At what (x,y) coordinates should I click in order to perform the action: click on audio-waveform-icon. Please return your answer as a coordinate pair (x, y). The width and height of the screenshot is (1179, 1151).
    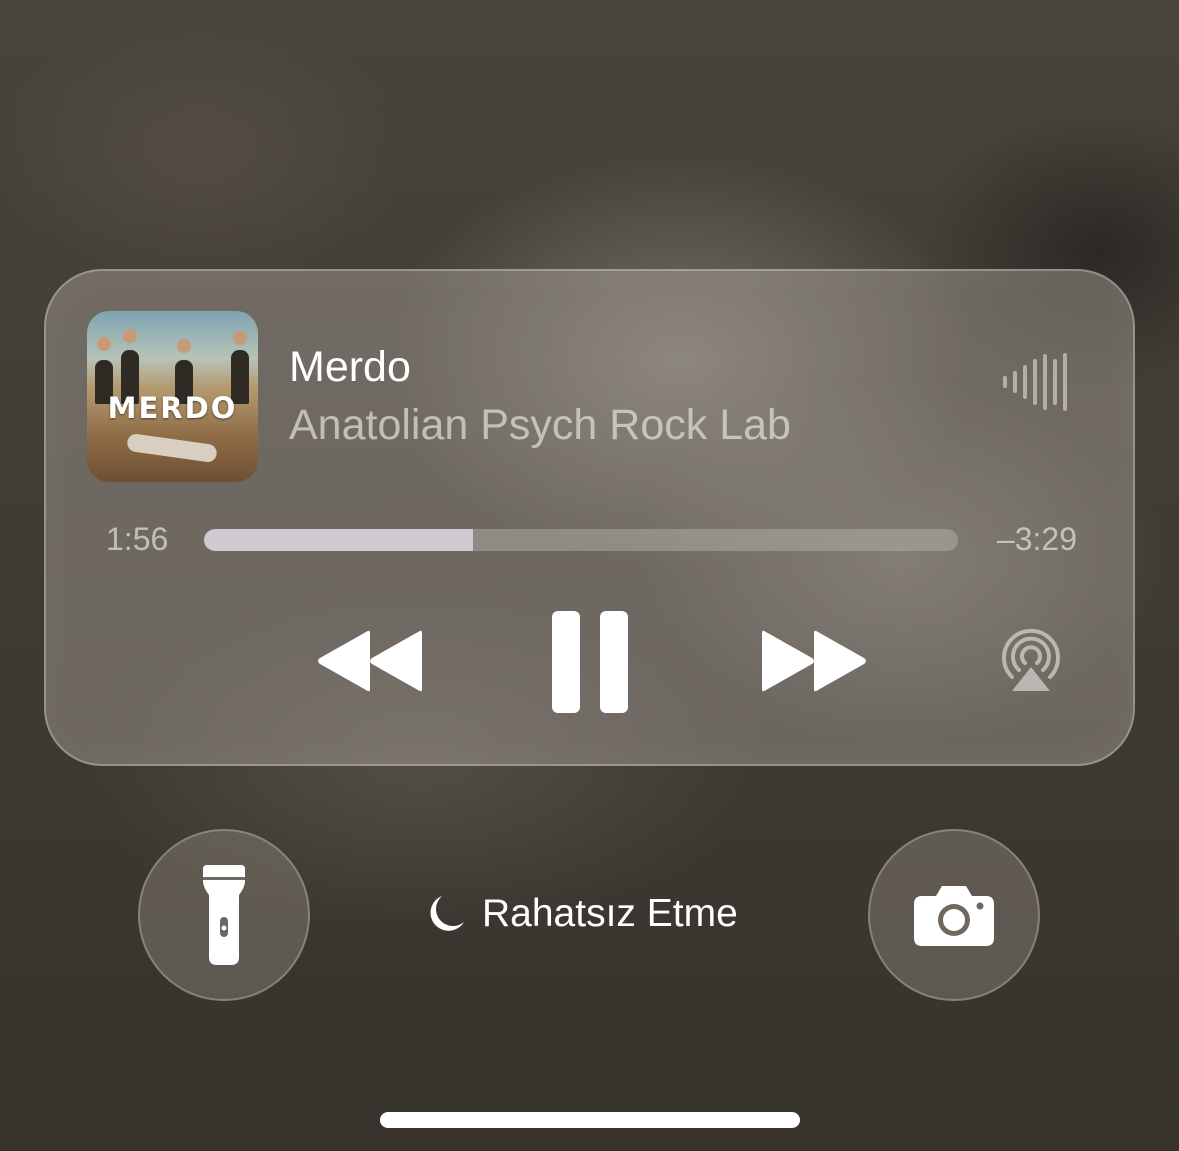
    Looking at the image, I should click on (1035, 382).